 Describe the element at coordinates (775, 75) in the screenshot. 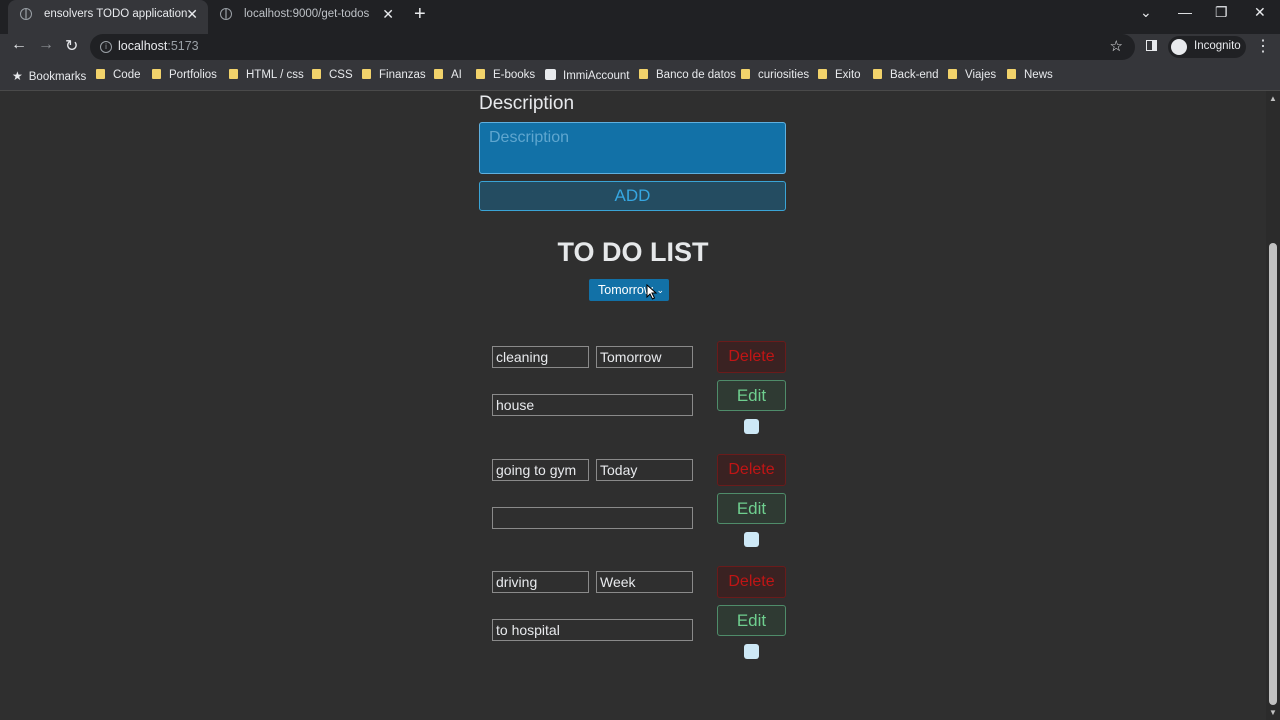

I see `bookmark-curiosities: curiosities` at that location.